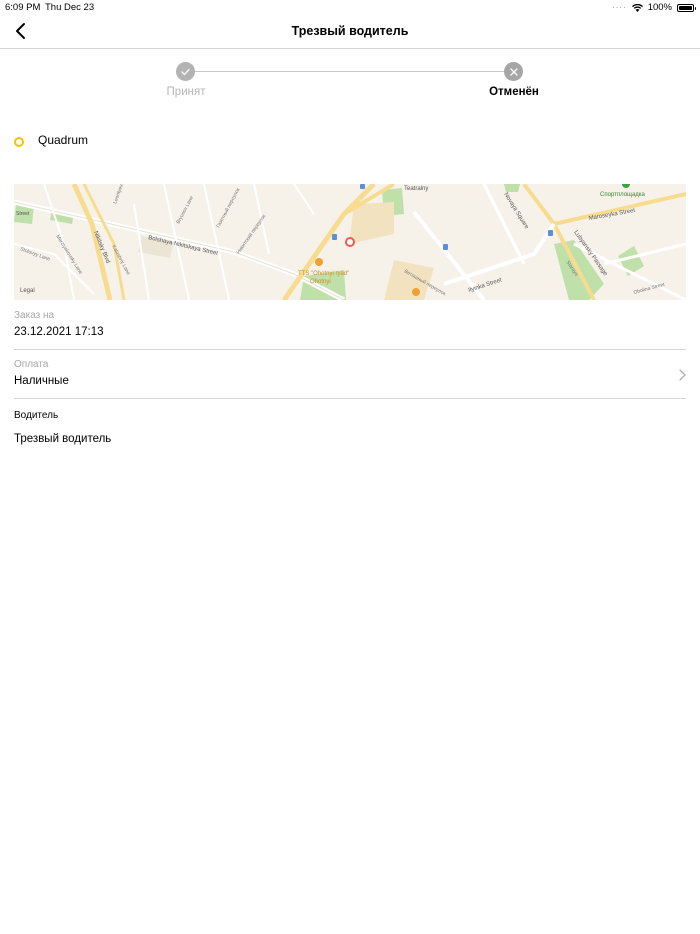 Image resolution: width=700 pixels, height=934 pixels. I want to click on payment-label: Оплата, so click(31, 364).